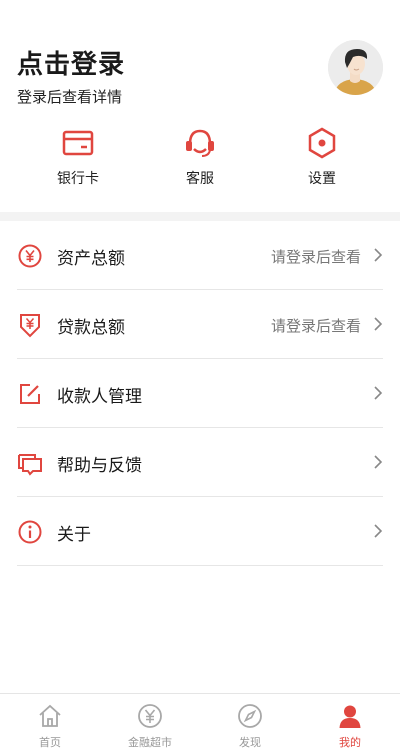  Describe the element at coordinates (78, 159) in the screenshot. I see `quick-action-bank-card: 银行卡` at that location.